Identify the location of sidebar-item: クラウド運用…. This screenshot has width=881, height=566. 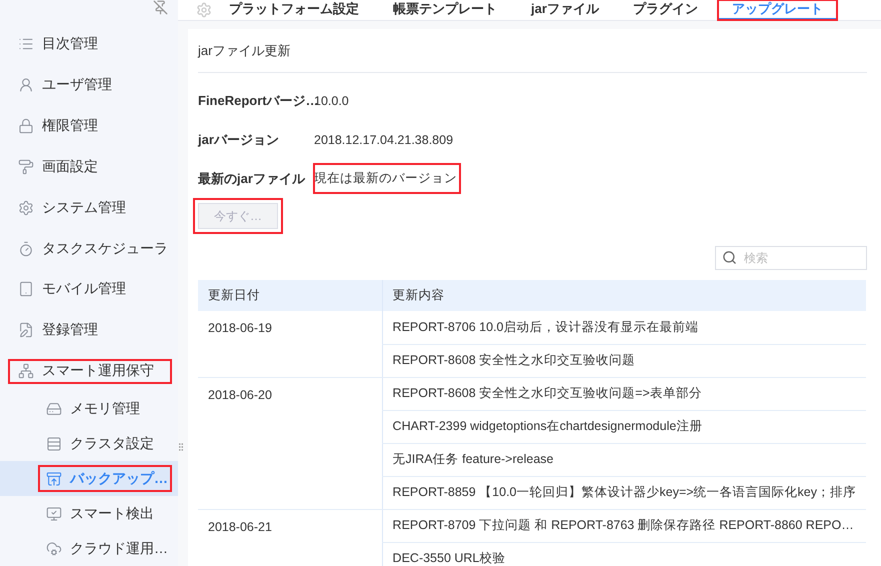
(89, 548).